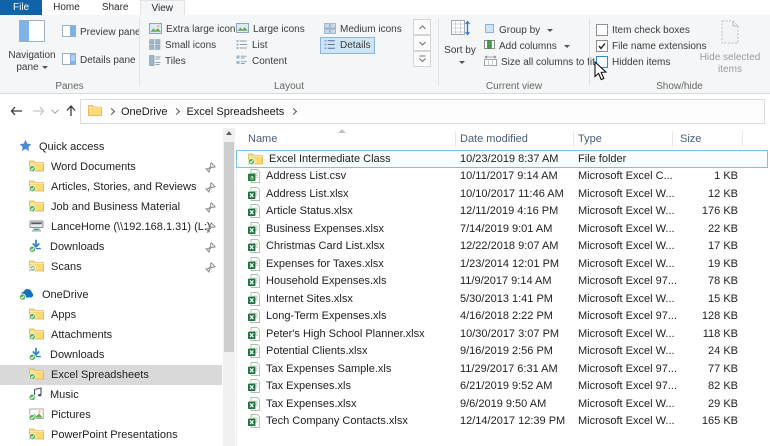 This screenshot has width=770, height=446. I want to click on sidebar-item-label: Apps, so click(64, 315).